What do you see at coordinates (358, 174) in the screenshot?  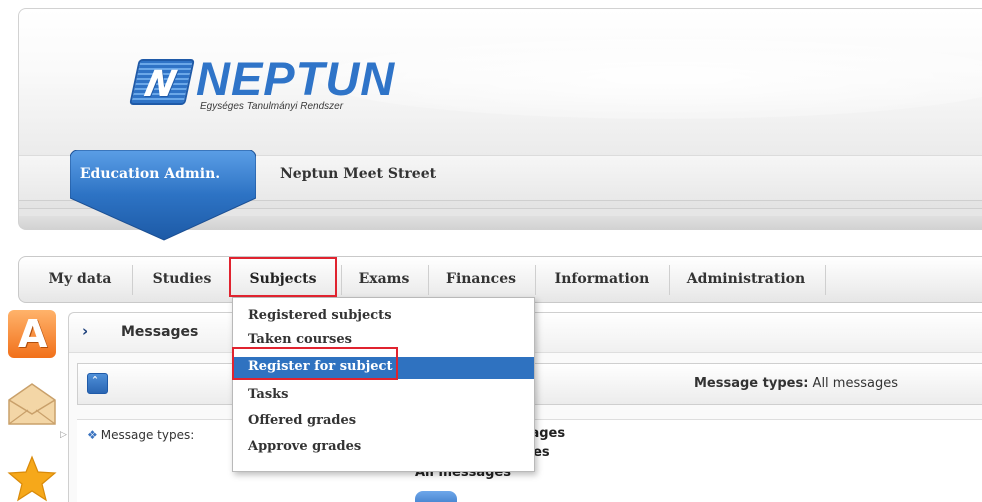 I see `tab-neptun-meet-street: Neptun Meet Street` at bounding box center [358, 174].